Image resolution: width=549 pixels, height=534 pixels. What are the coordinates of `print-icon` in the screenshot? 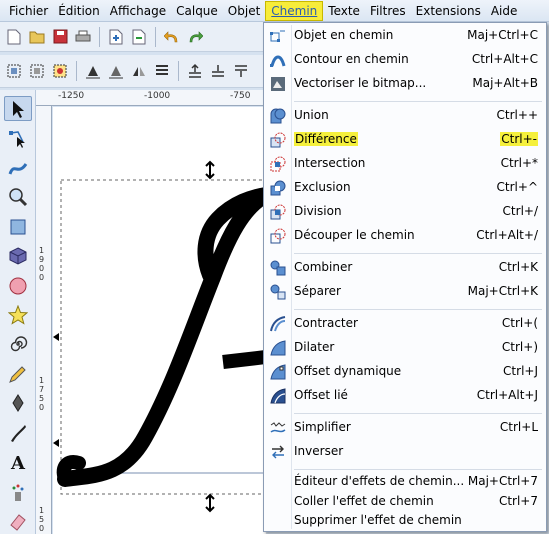 It's located at (83, 37).